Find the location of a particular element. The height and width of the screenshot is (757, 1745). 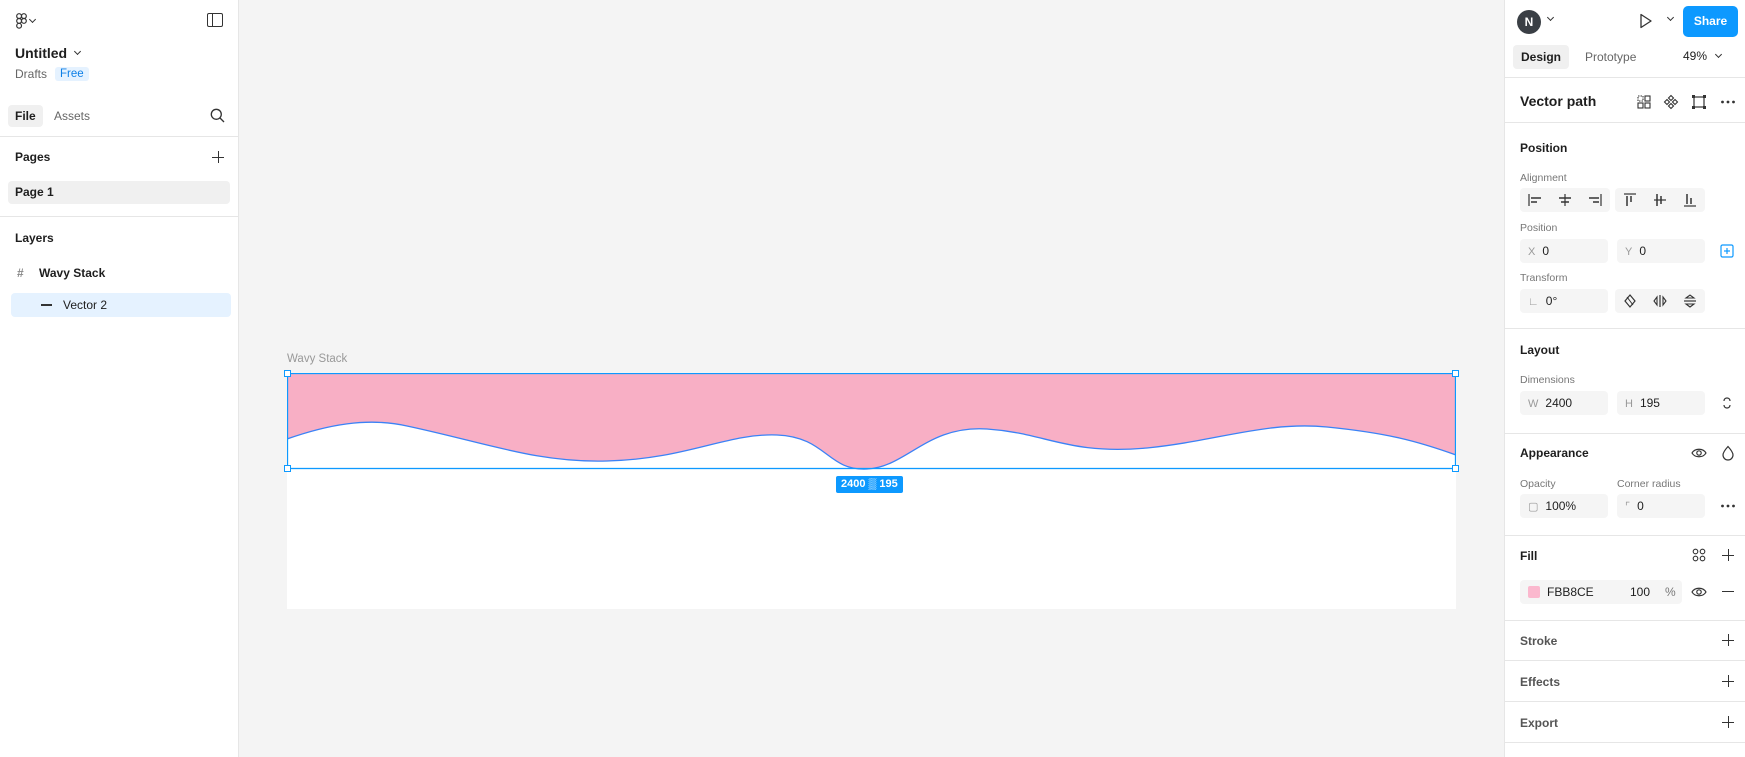

wave-fill is located at coordinates (871, 421).